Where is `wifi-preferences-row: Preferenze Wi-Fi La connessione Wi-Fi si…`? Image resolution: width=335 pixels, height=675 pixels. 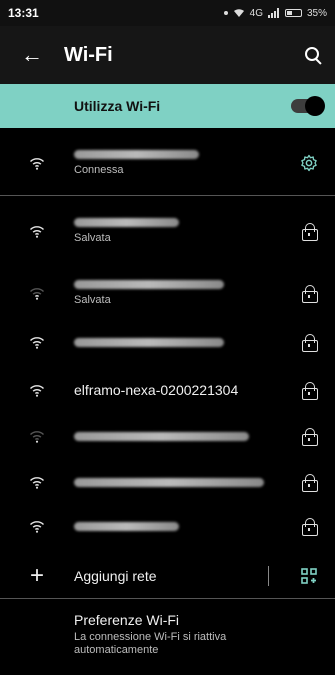
wifi-preferences-row: Preferenze Wi-Fi La connessione Wi-Fi si… is located at coordinates (167, 634).